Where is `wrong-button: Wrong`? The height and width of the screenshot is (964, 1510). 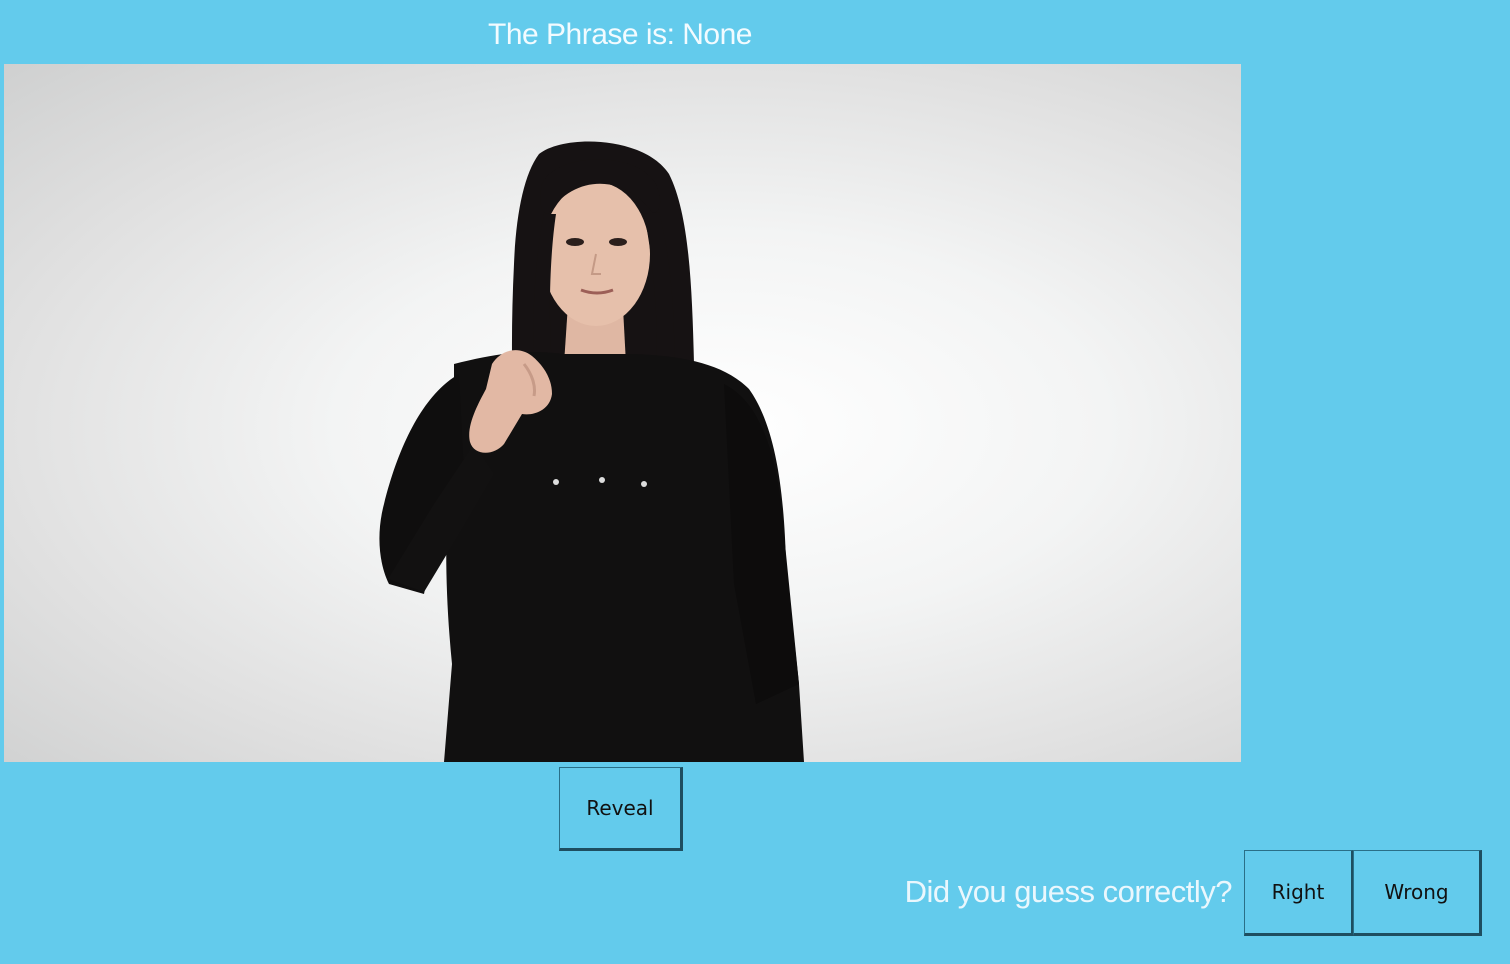 wrong-button: Wrong is located at coordinates (1417, 893).